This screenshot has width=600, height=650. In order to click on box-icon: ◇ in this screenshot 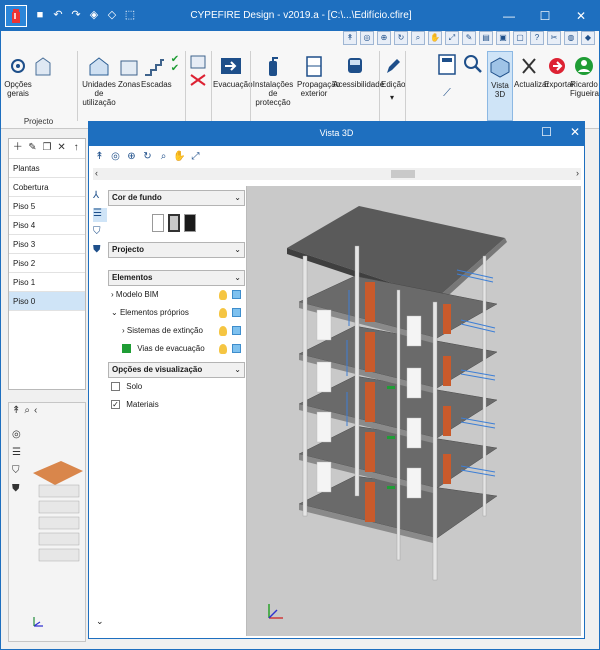, I will do `click(112, 15)`.